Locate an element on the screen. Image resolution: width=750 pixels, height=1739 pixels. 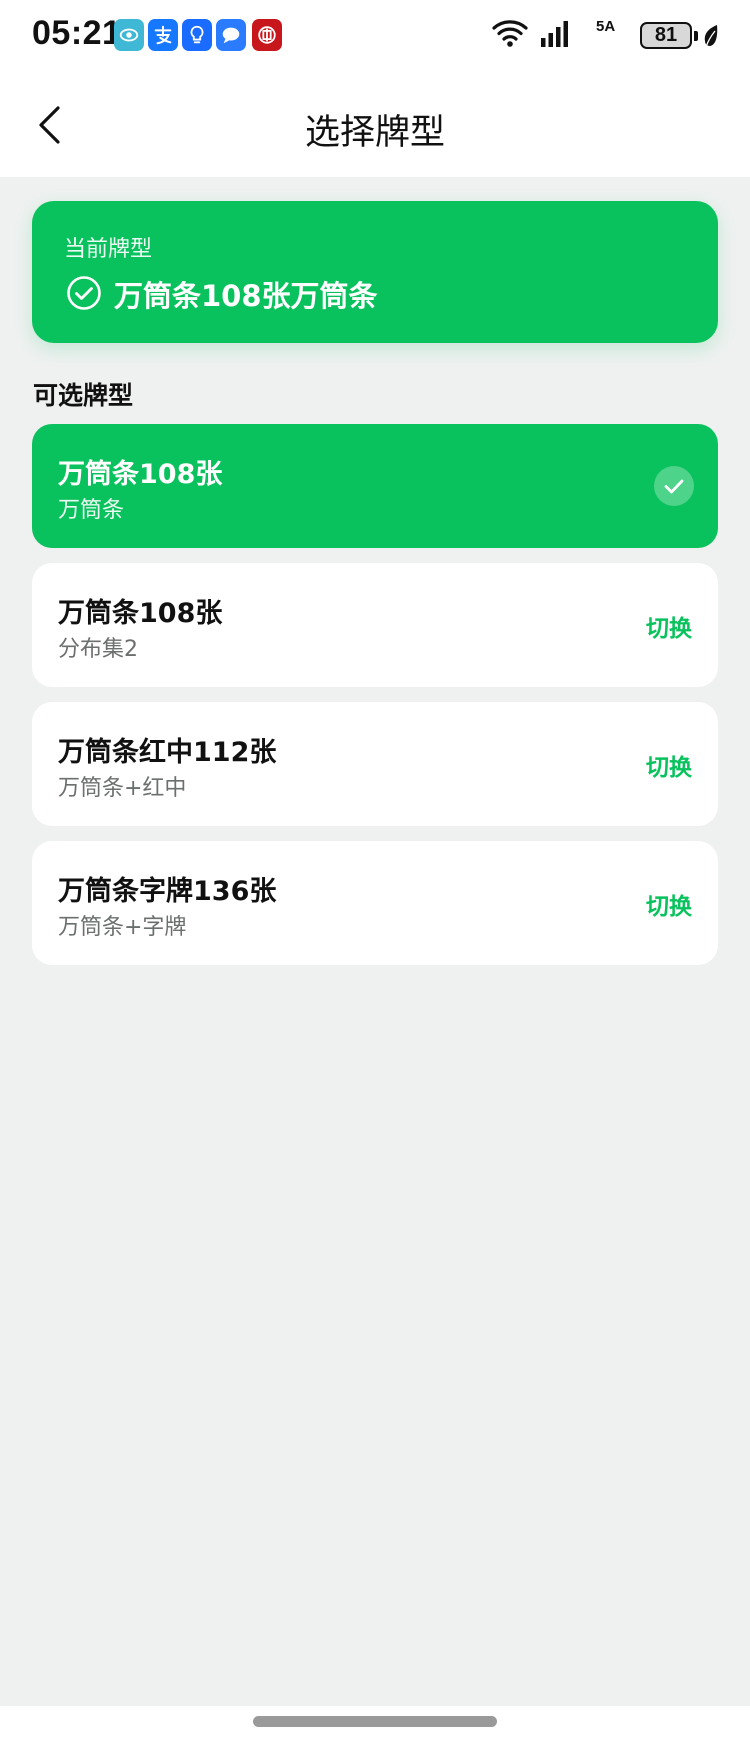
gesture-bar is located at coordinates (375, 1722).